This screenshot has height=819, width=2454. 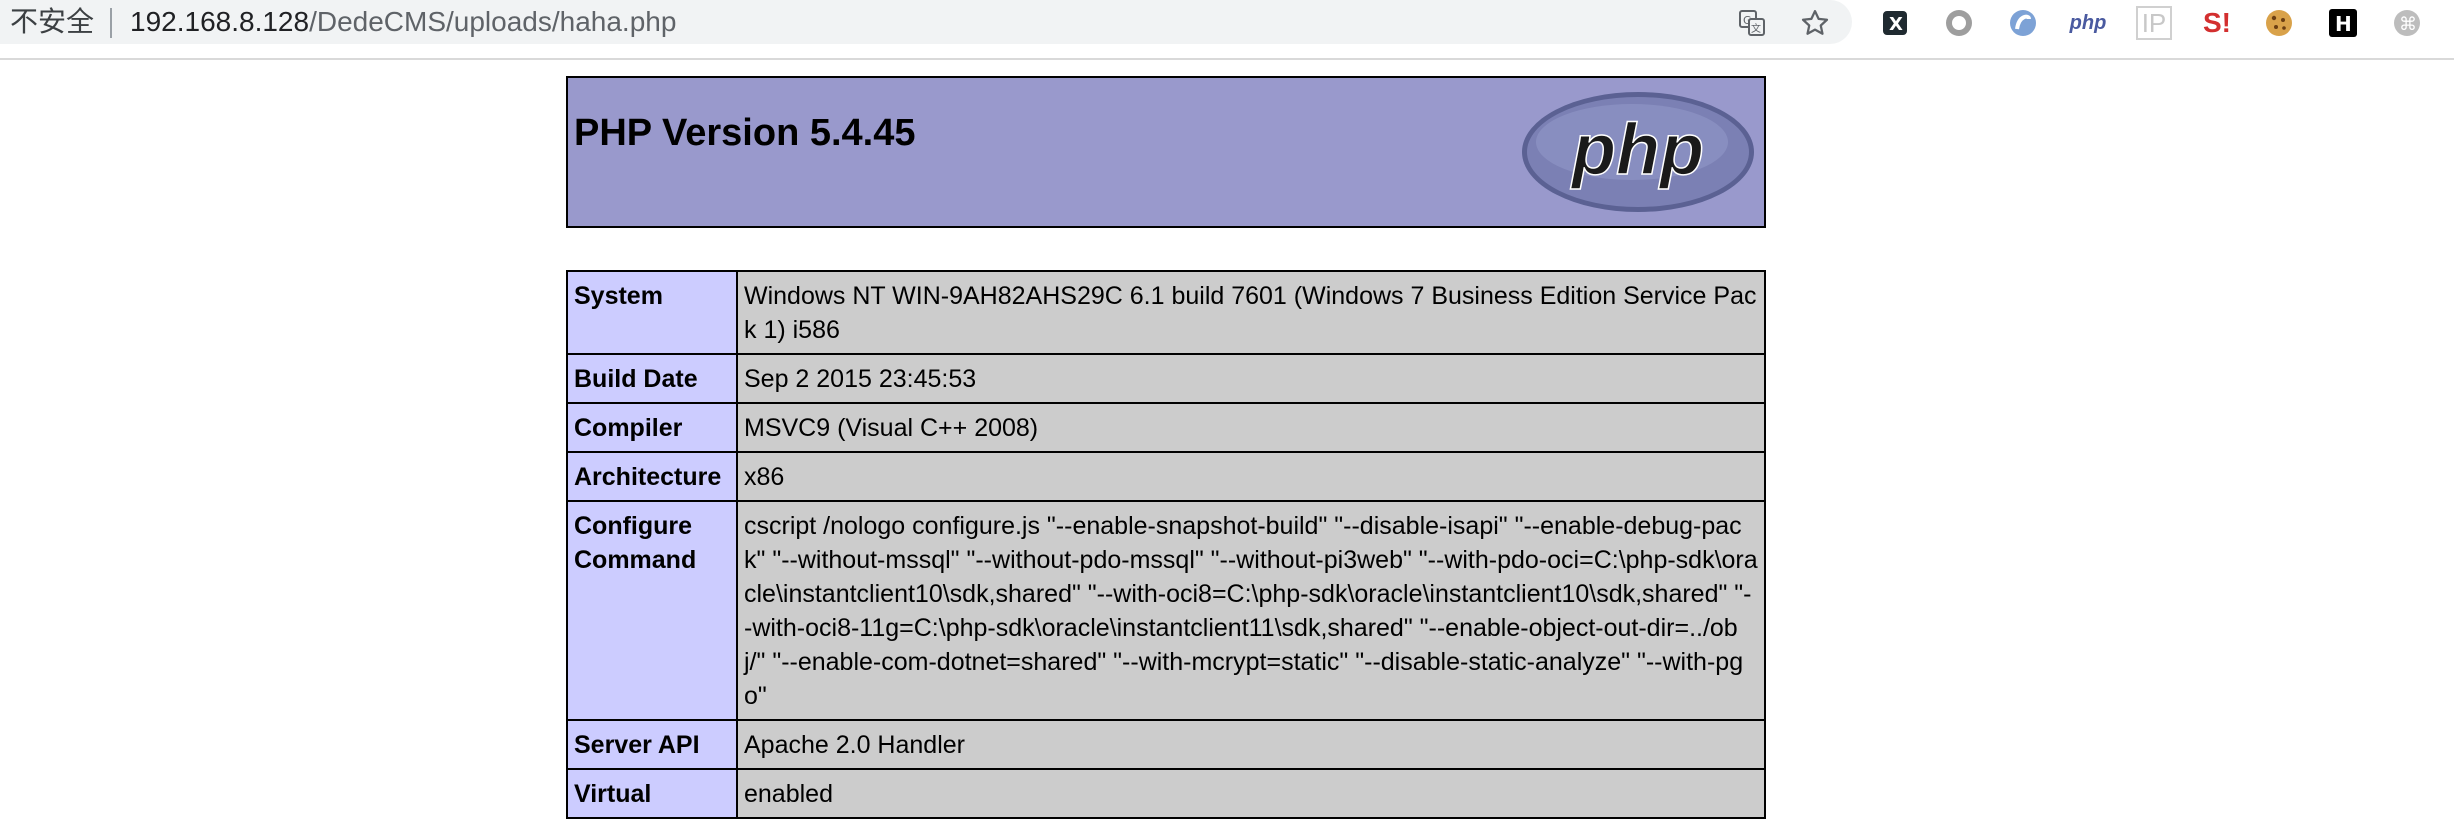 I want to click on row-label: Server API, so click(x=652, y=744).